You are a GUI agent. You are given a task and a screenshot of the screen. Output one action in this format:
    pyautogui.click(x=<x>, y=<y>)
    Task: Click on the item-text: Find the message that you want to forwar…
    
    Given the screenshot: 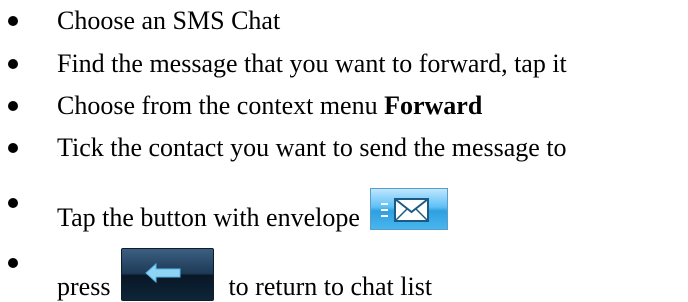 What is the action you would take?
    pyautogui.click(x=312, y=63)
    